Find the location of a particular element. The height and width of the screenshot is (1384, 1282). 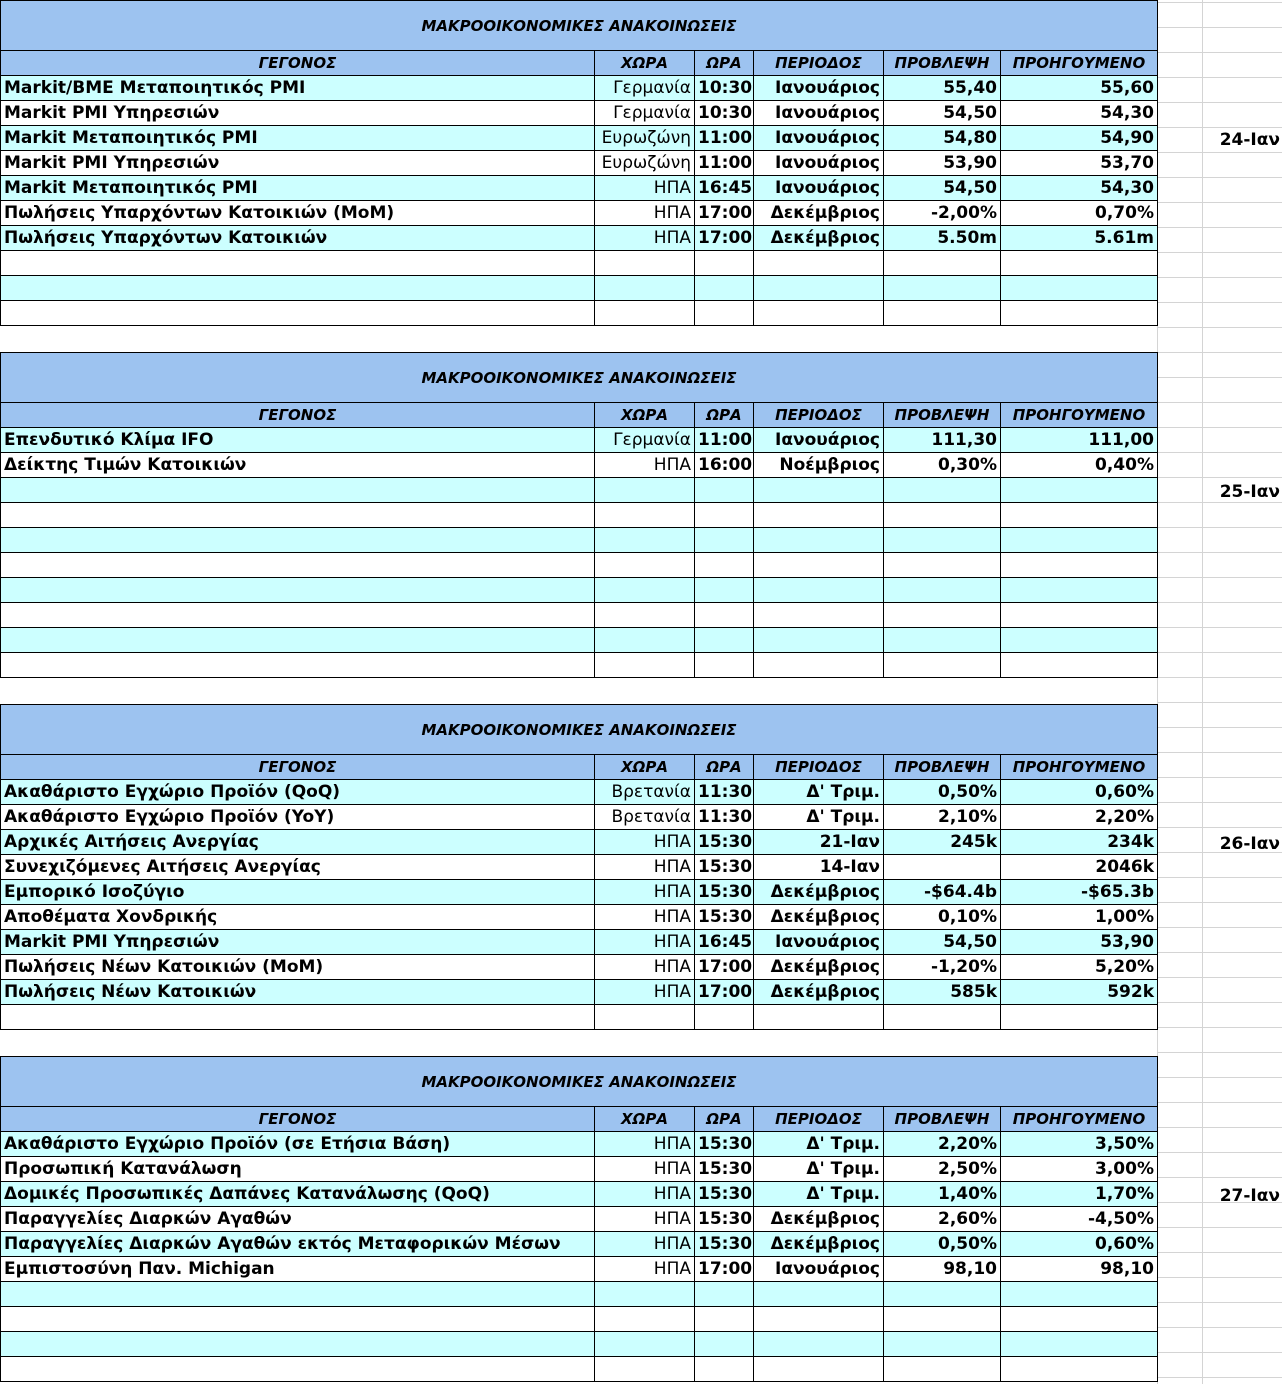

cell-event: Markit/BME Μεταποιητικός PMI is located at coordinates (297, 88).